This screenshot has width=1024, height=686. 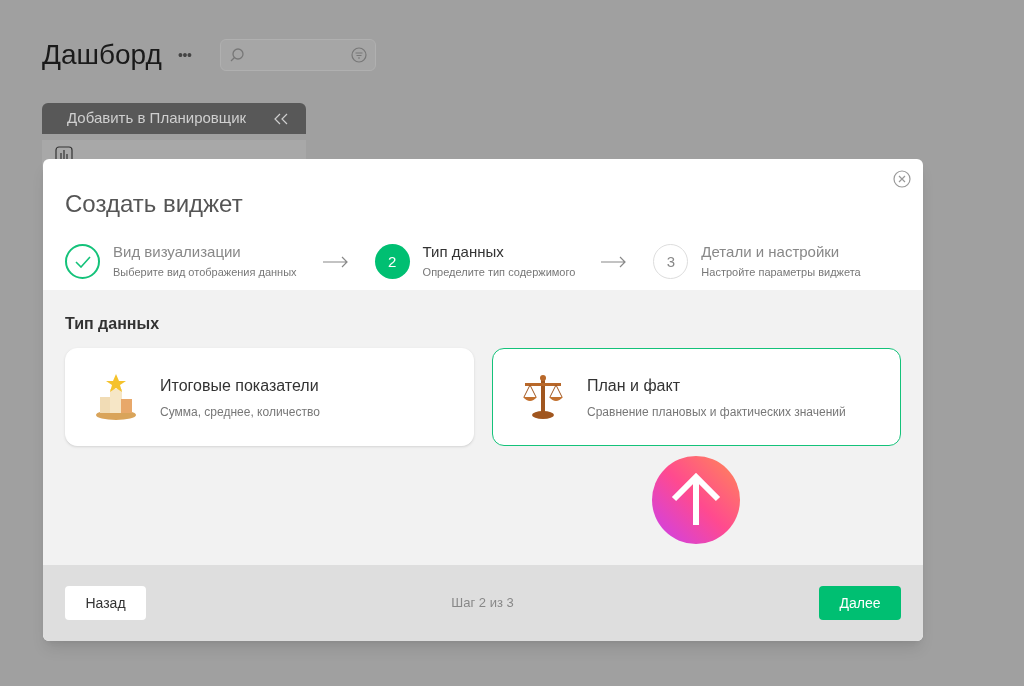 I want to click on page-title: Дашборд, so click(x=102, y=55).